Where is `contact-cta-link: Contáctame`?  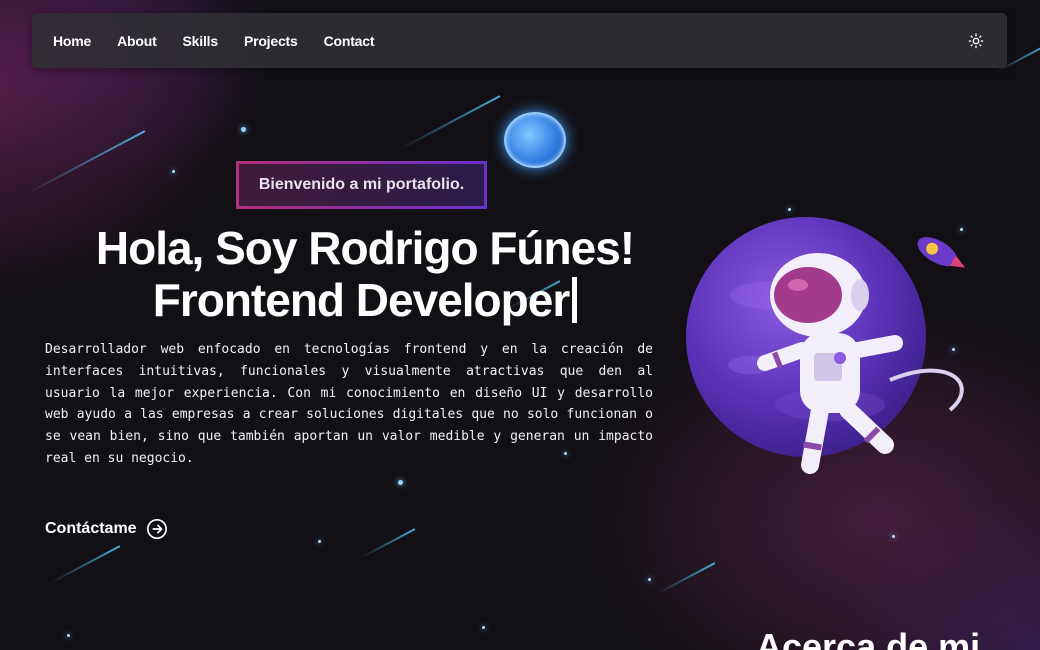
contact-cta-link: Contáctame is located at coordinates (106, 529).